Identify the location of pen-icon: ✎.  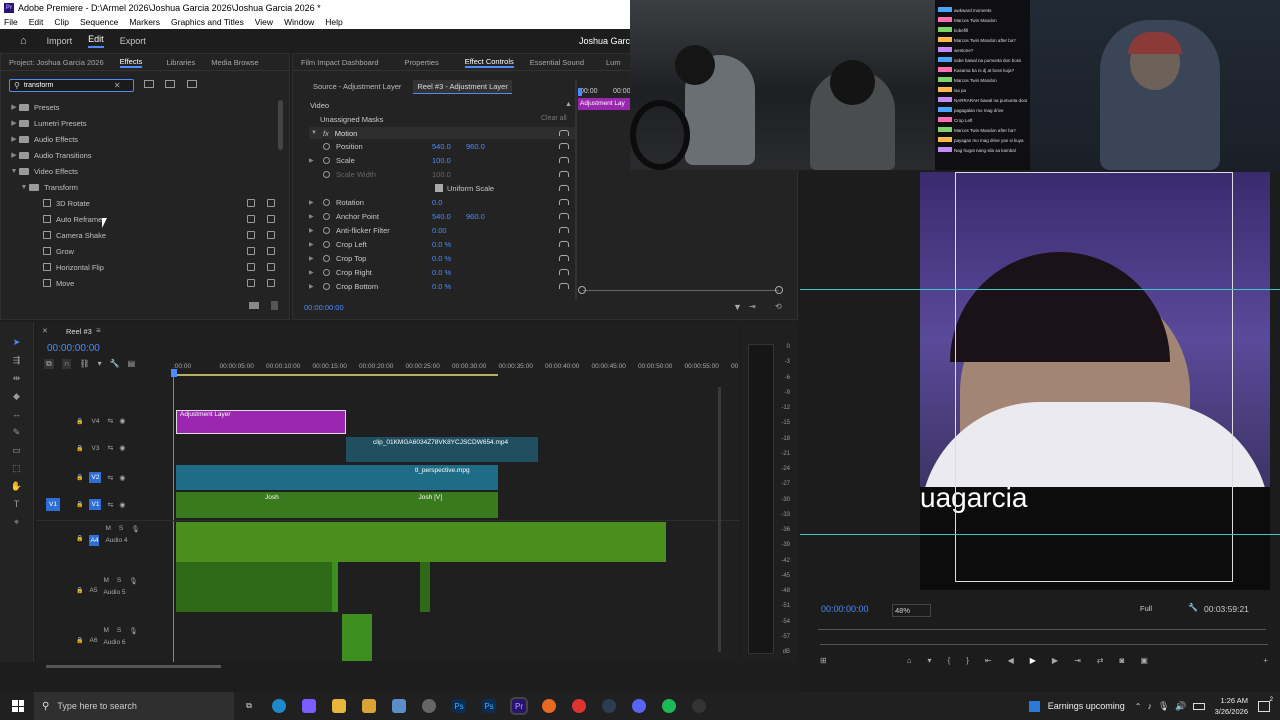
(17, 432).